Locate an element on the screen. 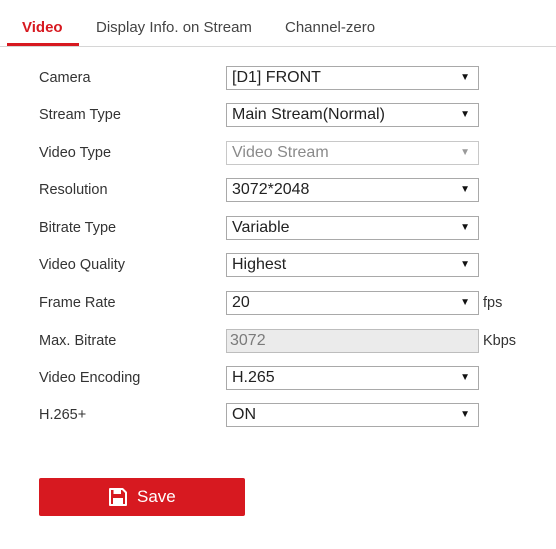  video-type-label: Video Type is located at coordinates (75, 153).